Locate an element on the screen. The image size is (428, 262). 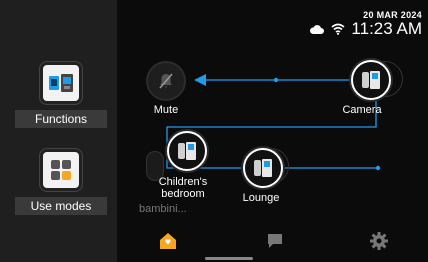
bell-muted-icon is located at coordinates (166, 81).